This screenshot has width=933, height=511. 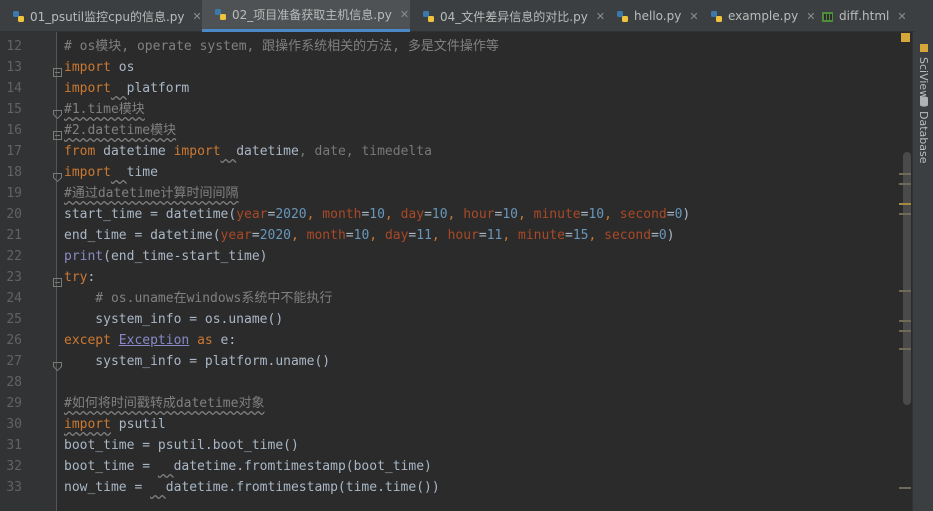 What do you see at coordinates (99, 67) in the screenshot?
I see `code-text: import os` at bounding box center [99, 67].